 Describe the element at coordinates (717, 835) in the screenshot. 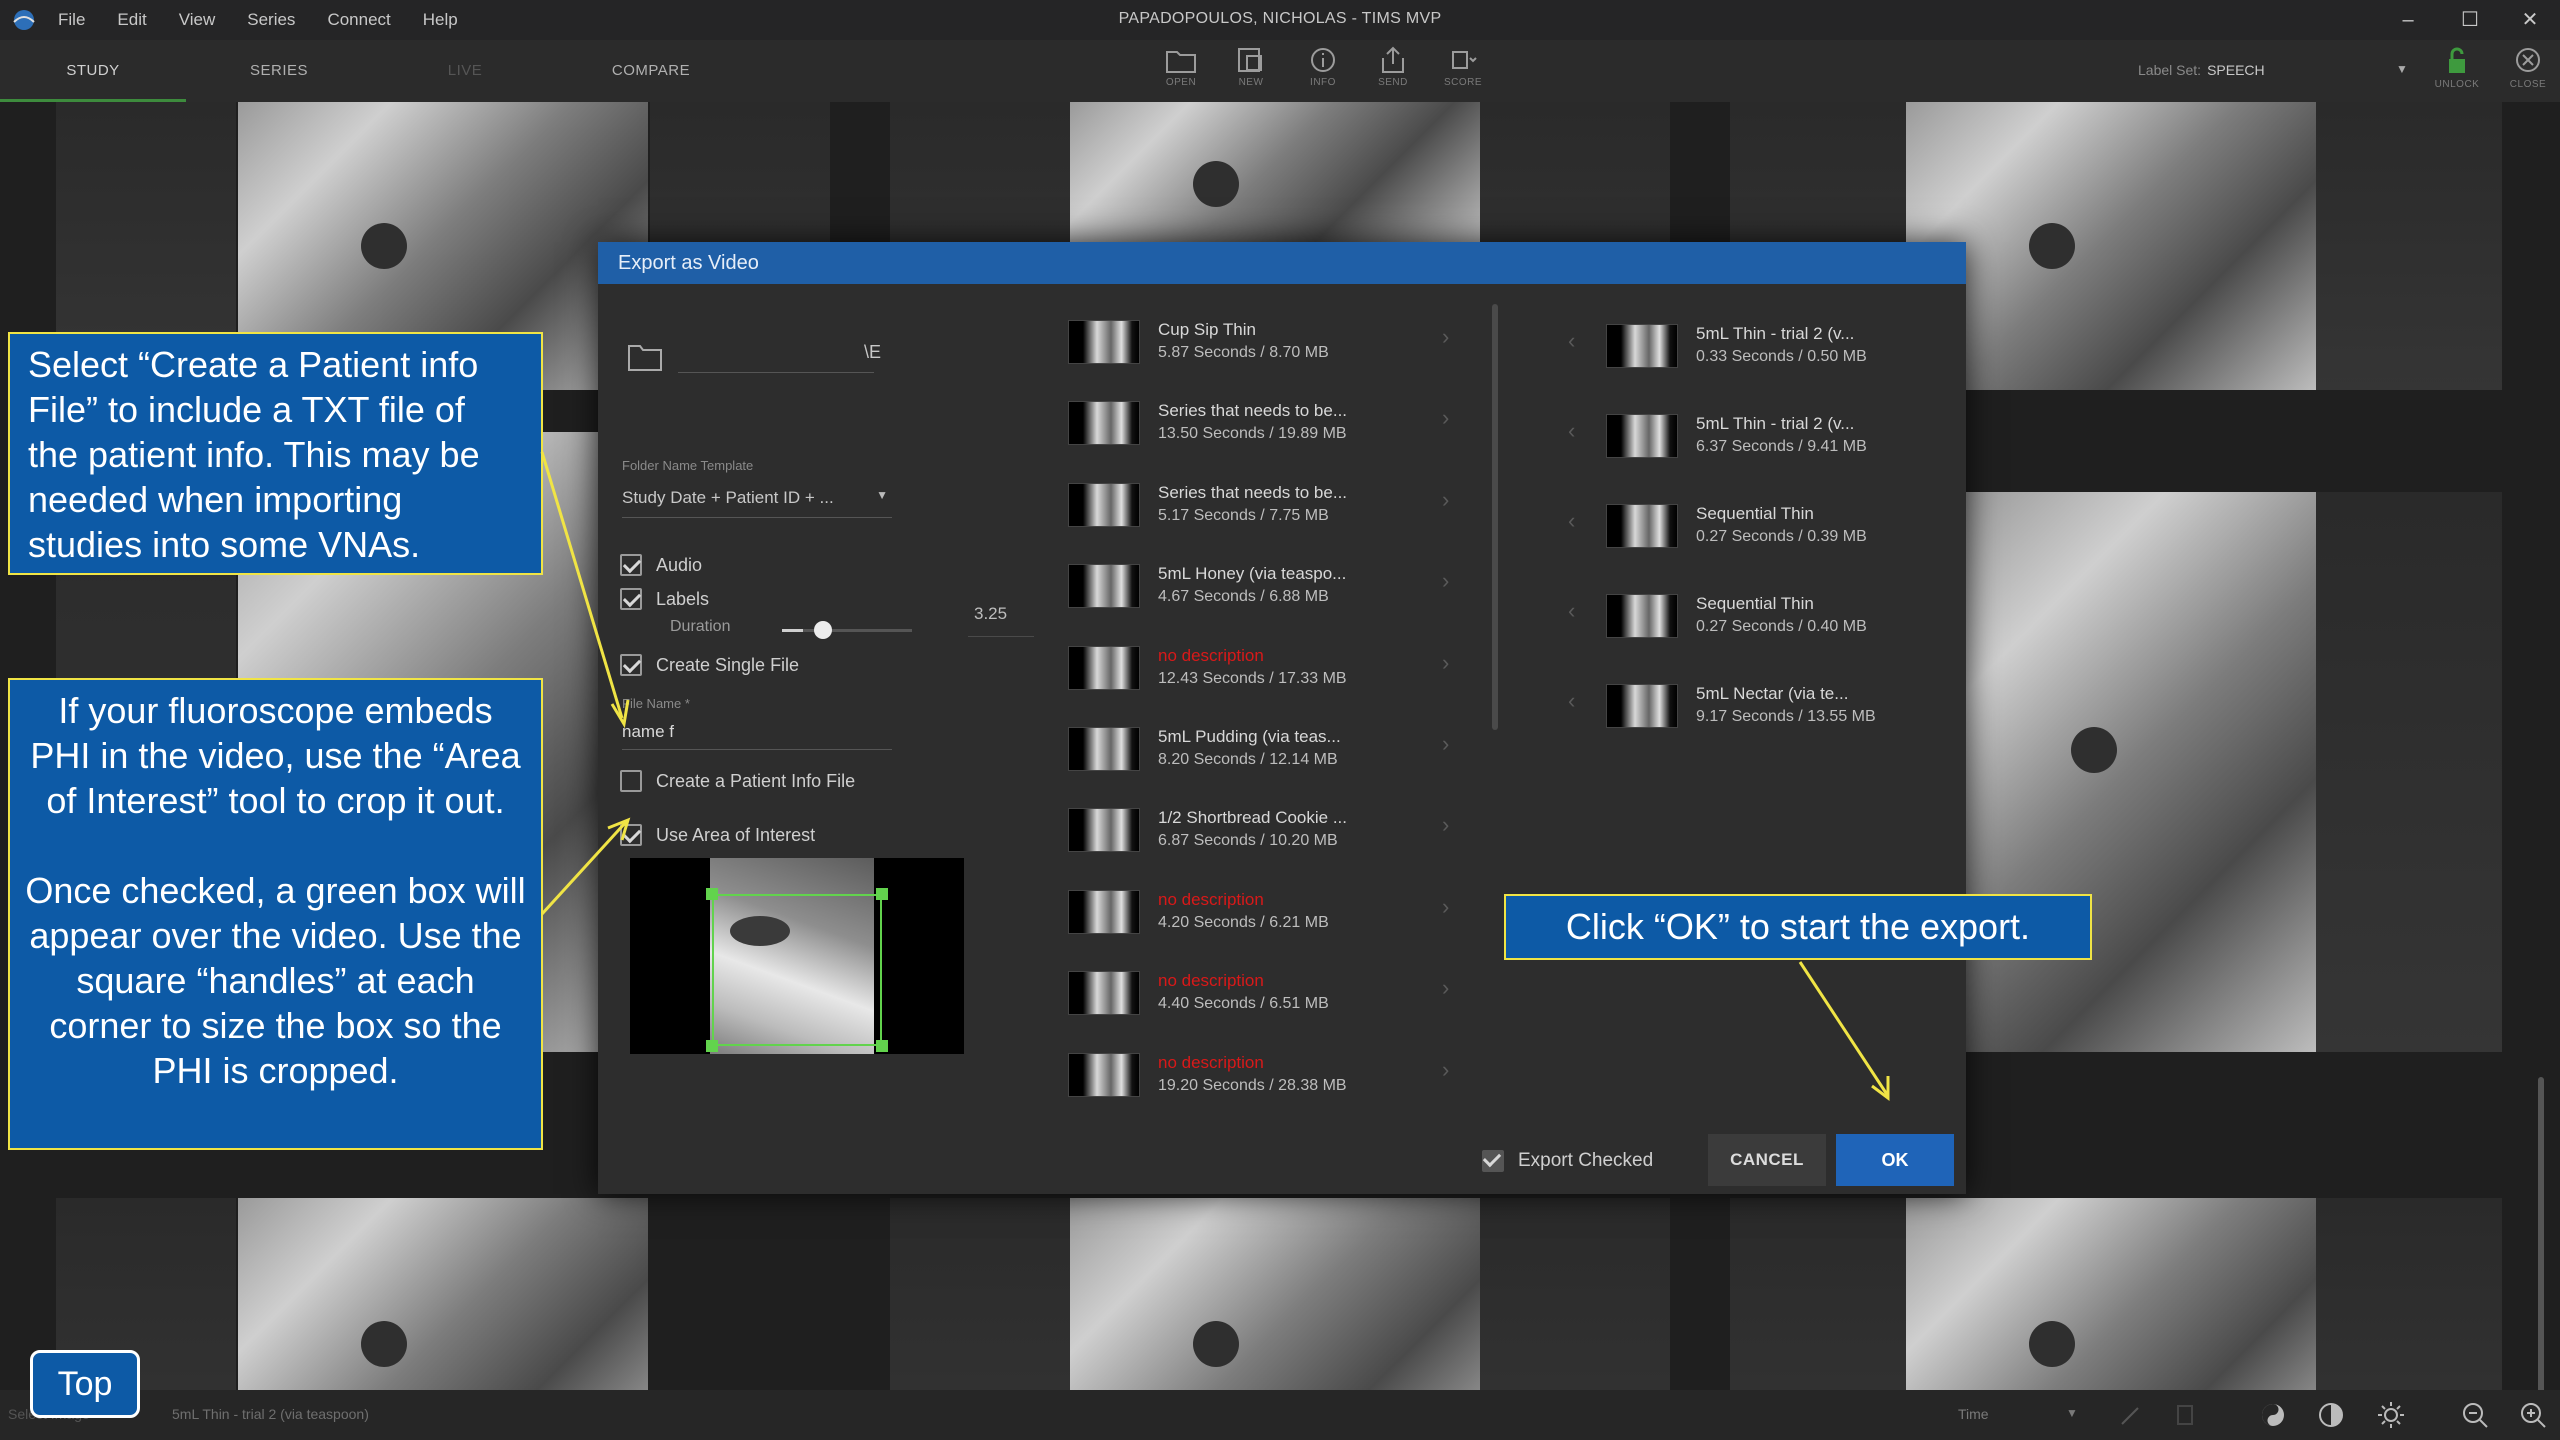

I see `area-of-interest-checkbox-row: Use Area of Interest` at that location.